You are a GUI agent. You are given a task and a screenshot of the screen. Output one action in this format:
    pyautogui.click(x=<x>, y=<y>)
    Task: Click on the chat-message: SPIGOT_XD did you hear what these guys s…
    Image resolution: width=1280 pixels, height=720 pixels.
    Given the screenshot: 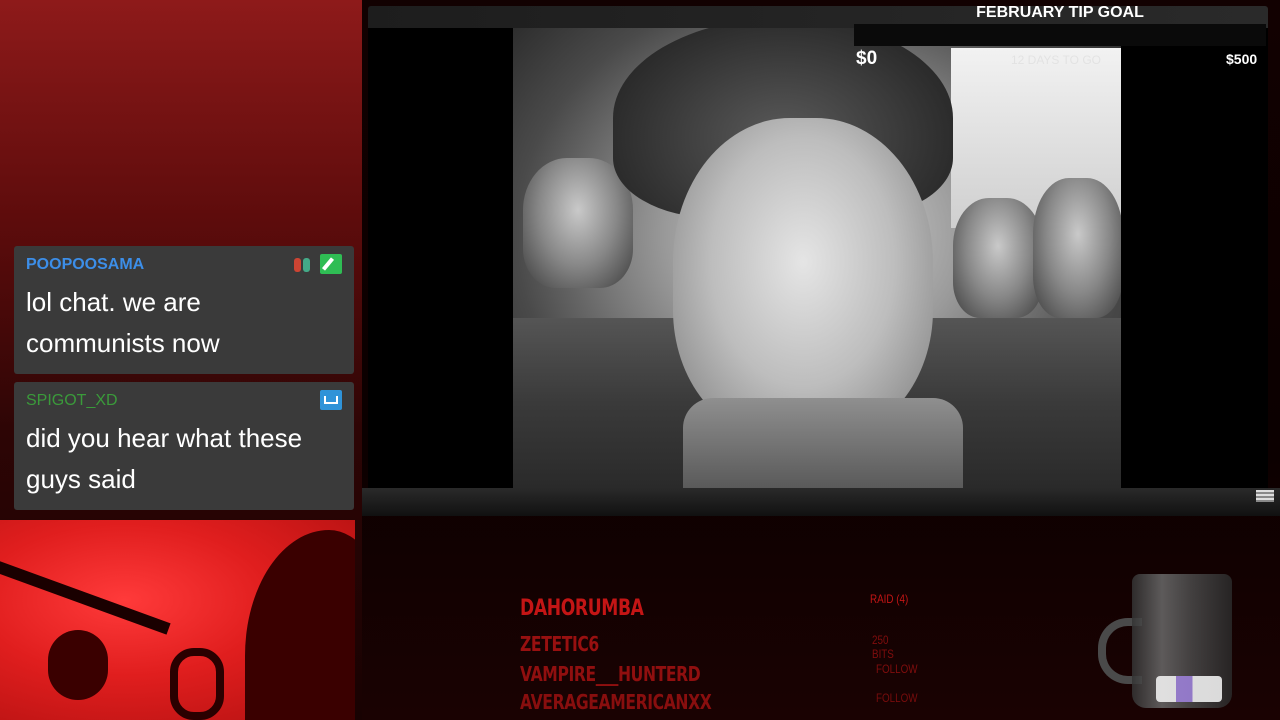 What is the action you would take?
    pyautogui.click(x=184, y=446)
    